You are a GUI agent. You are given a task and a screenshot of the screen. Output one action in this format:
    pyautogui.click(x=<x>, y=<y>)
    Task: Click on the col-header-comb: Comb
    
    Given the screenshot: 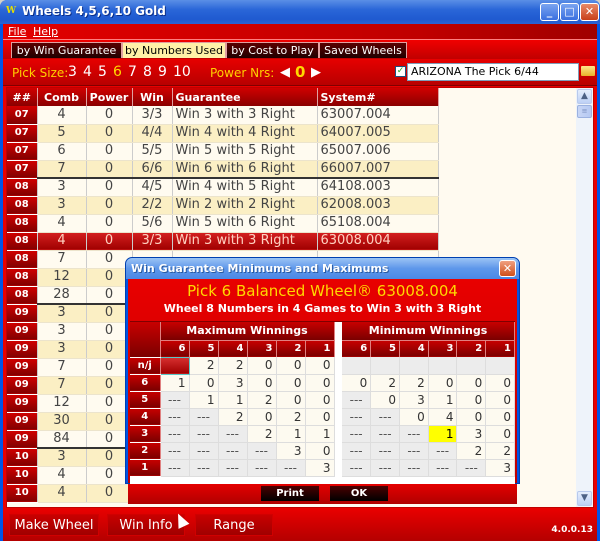 What is the action you would take?
    pyautogui.click(x=62, y=97)
    